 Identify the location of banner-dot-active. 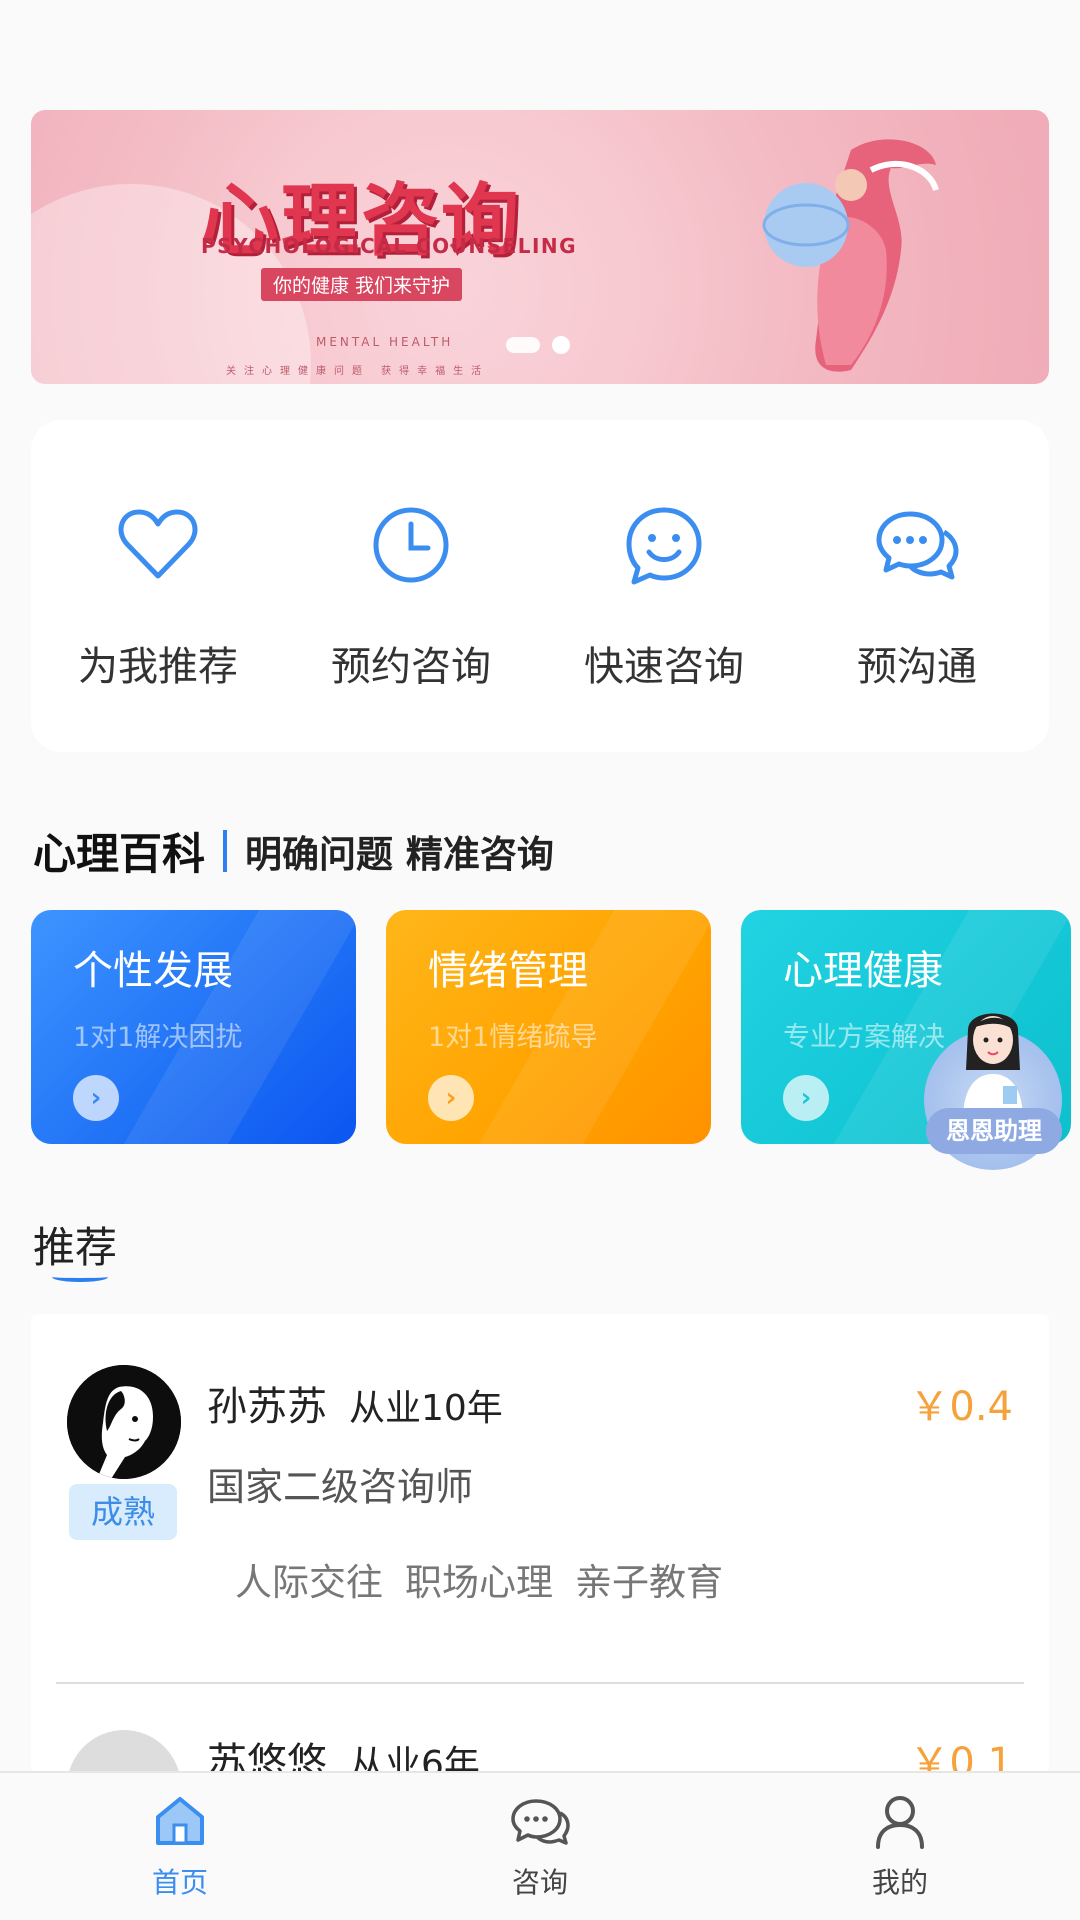
(523, 345).